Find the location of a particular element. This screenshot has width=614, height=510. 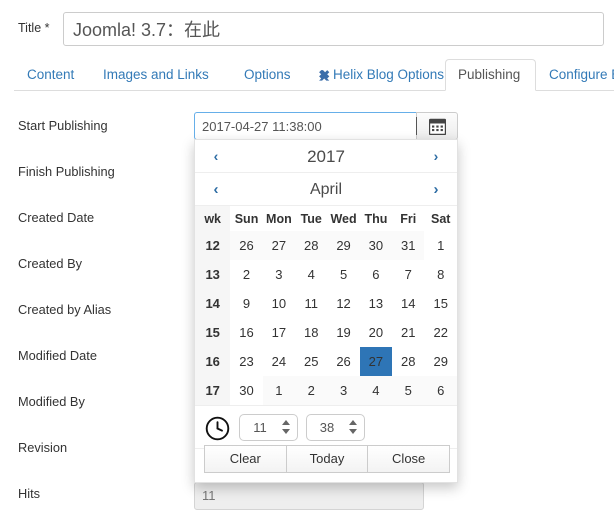

calendar-day: 23 is located at coordinates (246, 361).